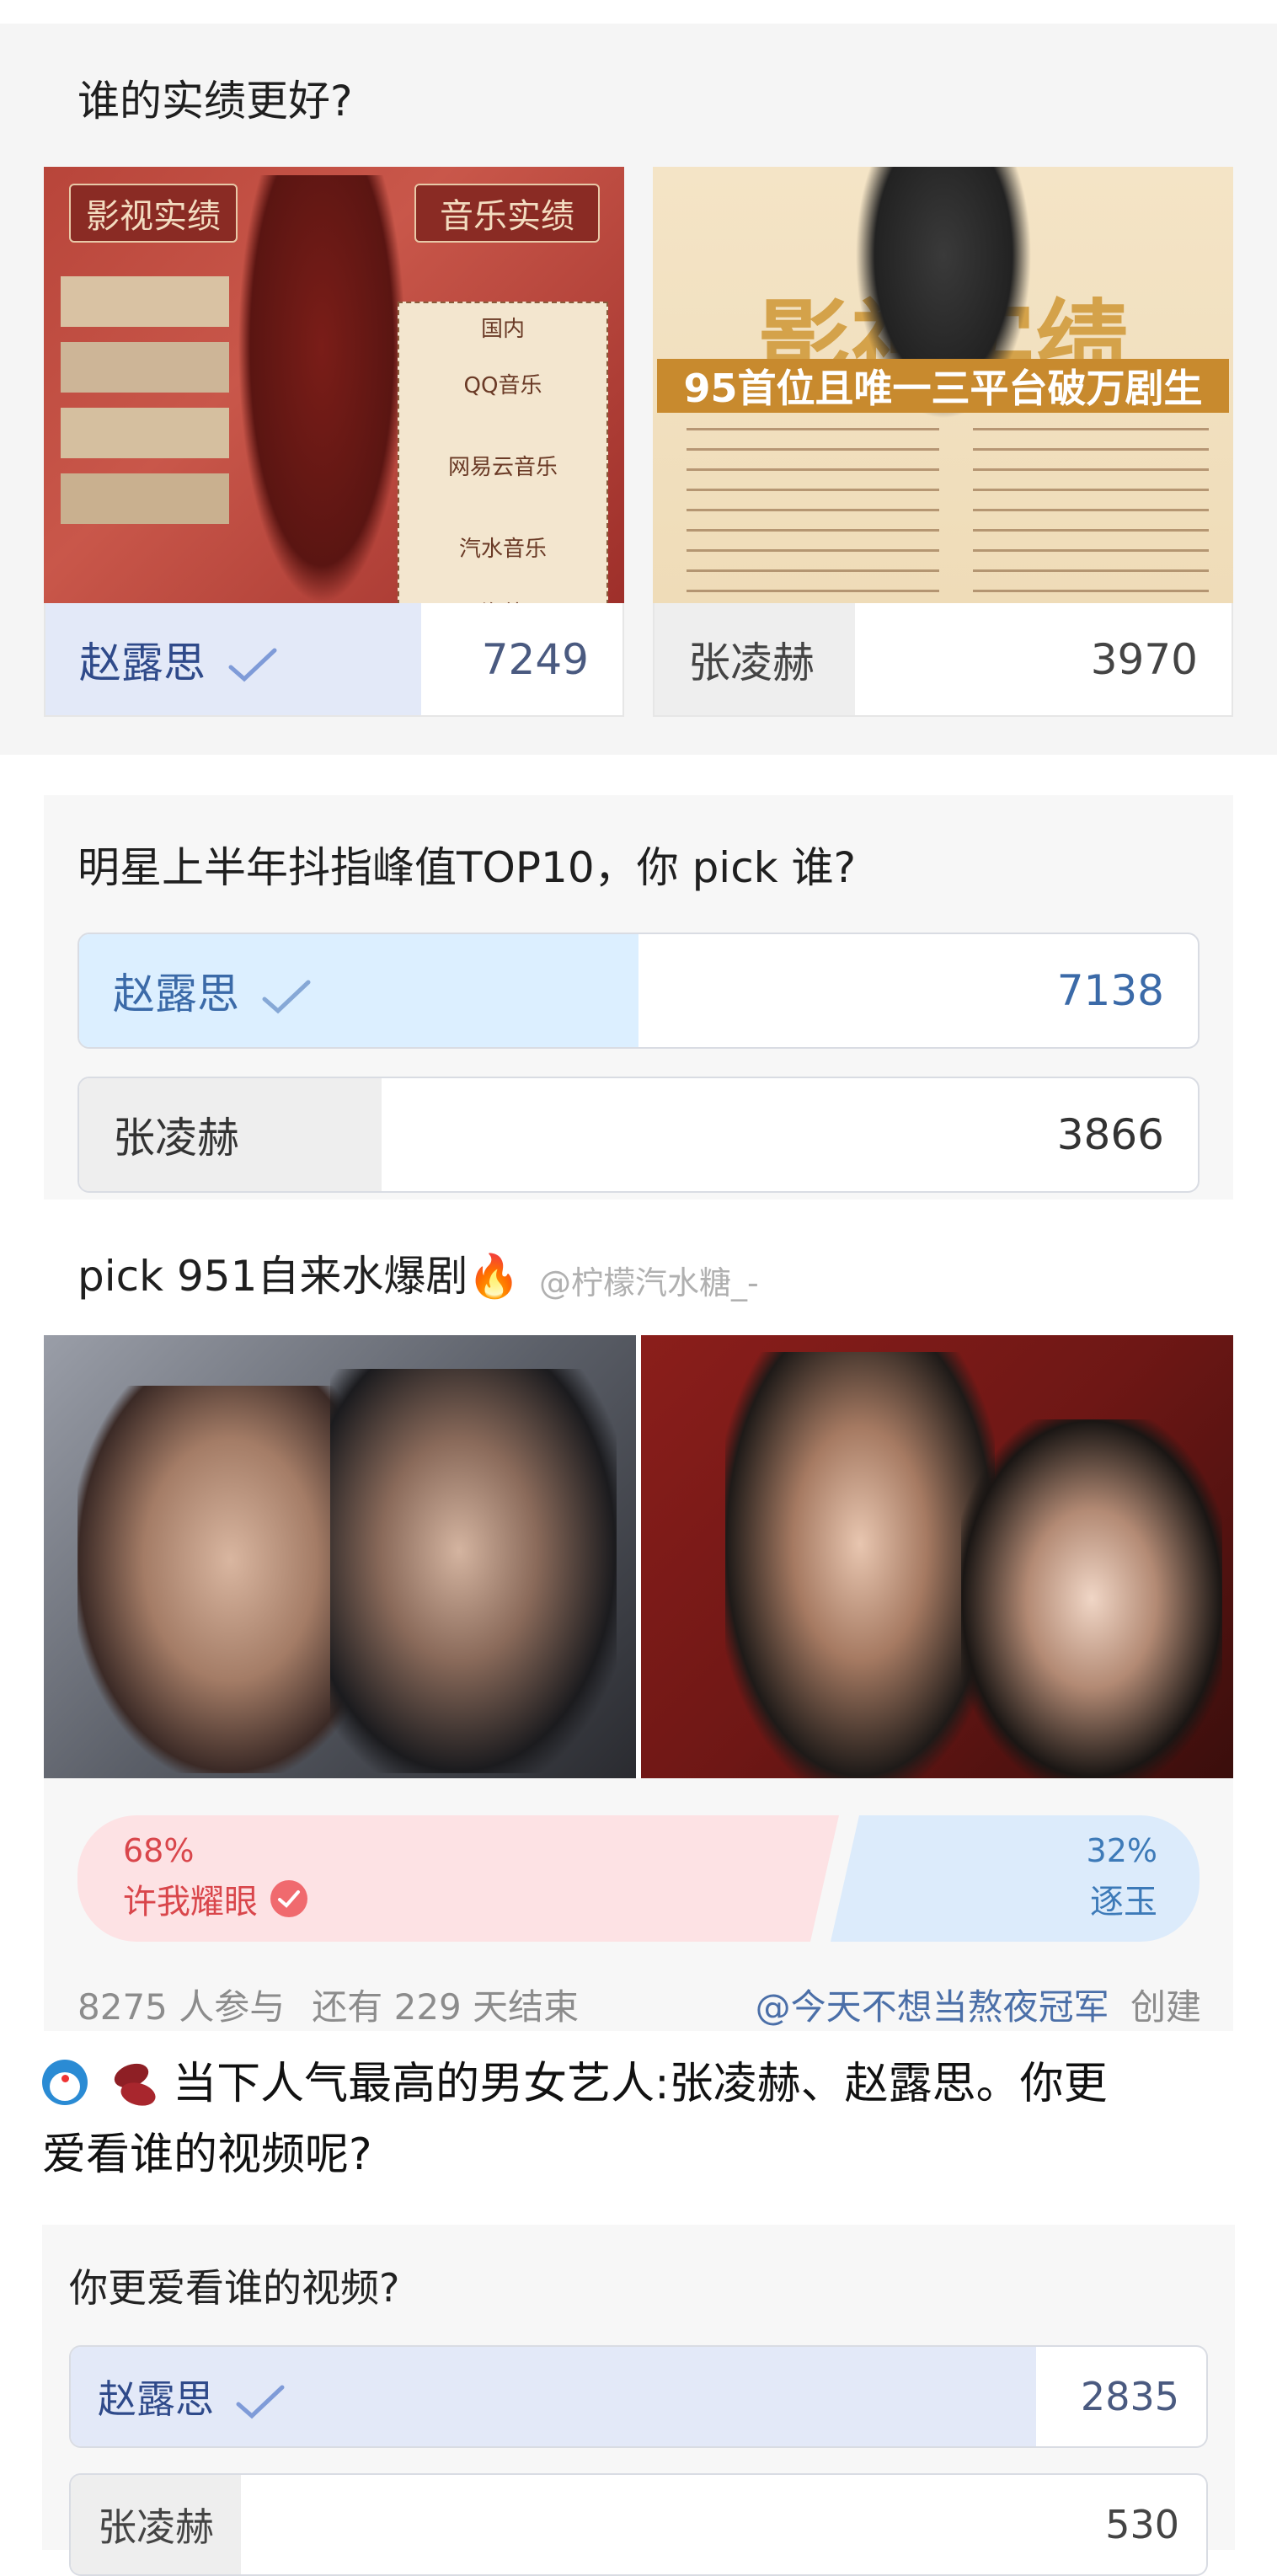 The image size is (1277, 2576). I want to click on watermark: @柠檬汽水糖_-, so click(649, 1282).